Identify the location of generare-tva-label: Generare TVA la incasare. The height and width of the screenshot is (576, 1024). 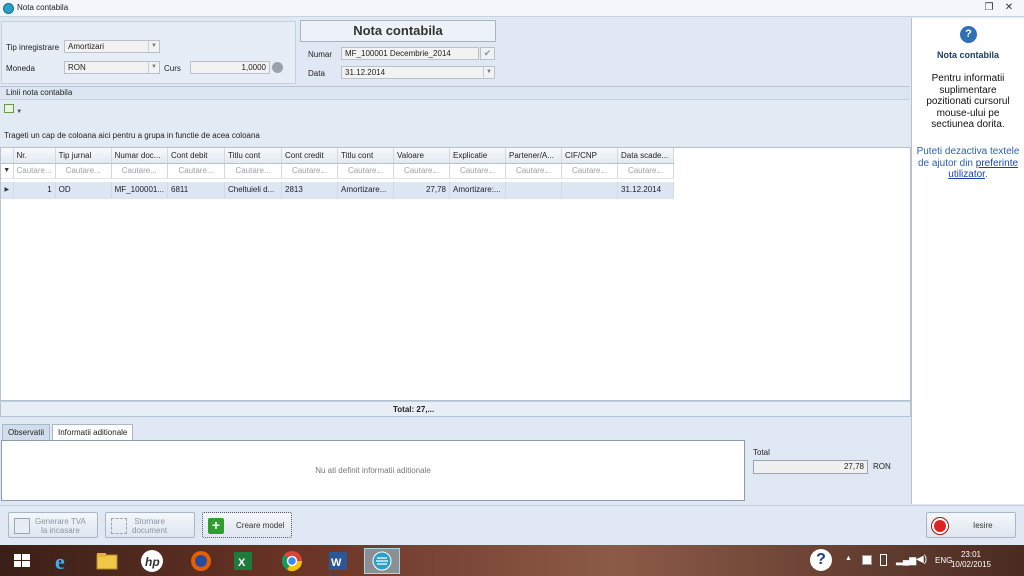
(60, 526).